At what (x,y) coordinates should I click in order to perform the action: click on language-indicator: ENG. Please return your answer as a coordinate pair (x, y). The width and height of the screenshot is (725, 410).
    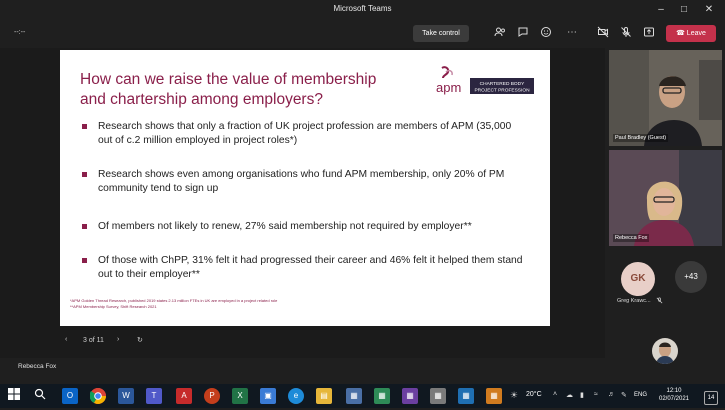
    Looking at the image, I should click on (640, 395).